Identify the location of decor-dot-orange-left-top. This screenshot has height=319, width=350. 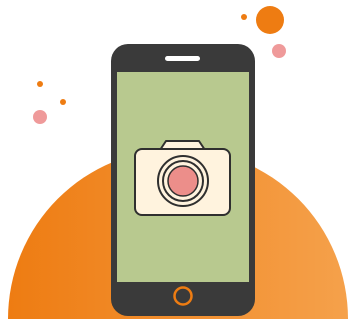
(40, 84).